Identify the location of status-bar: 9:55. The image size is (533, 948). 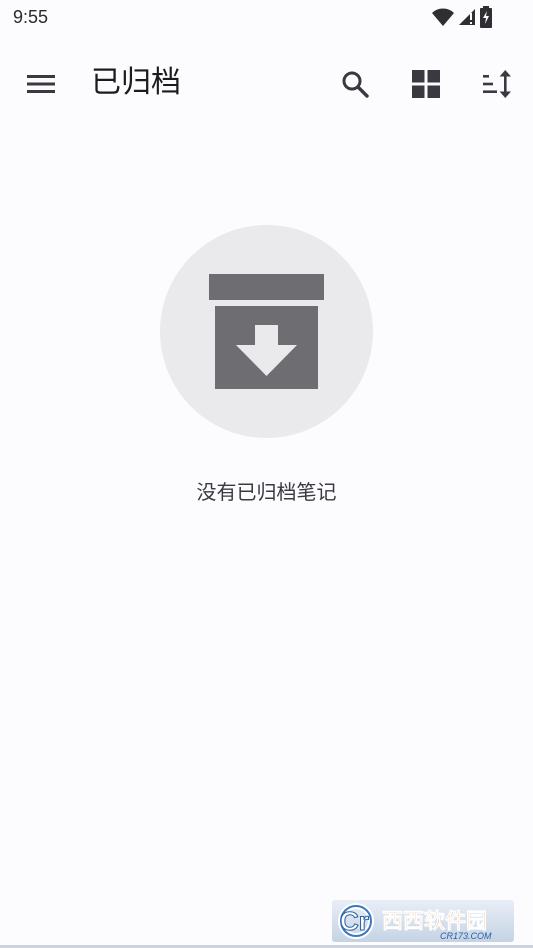
(266, 18).